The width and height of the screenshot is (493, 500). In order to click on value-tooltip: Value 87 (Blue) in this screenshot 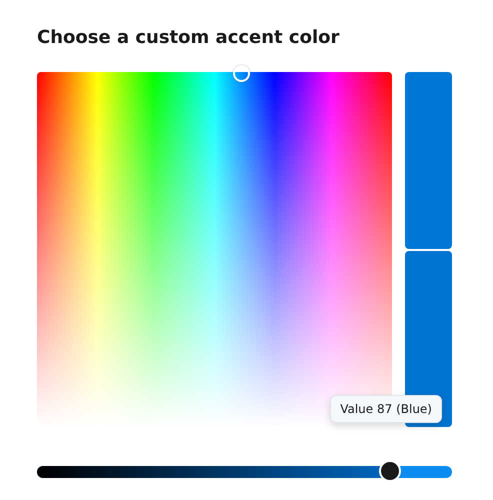, I will do `click(386, 409)`.